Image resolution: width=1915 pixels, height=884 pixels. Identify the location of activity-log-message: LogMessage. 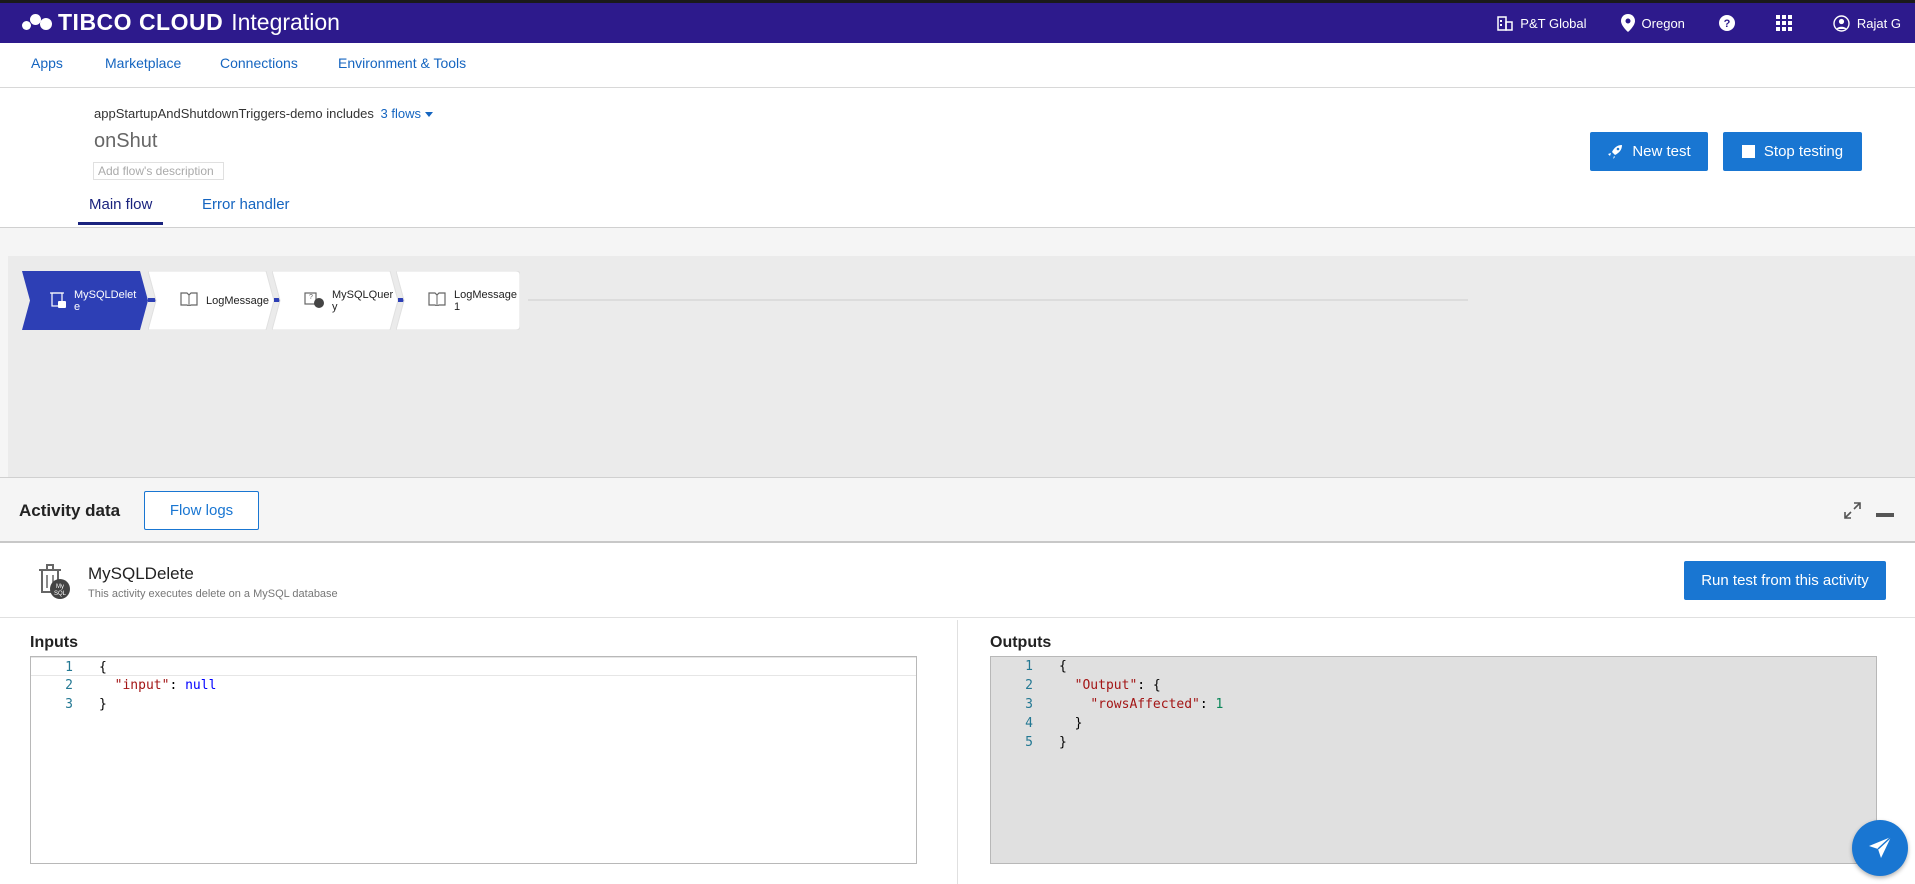
(211, 300).